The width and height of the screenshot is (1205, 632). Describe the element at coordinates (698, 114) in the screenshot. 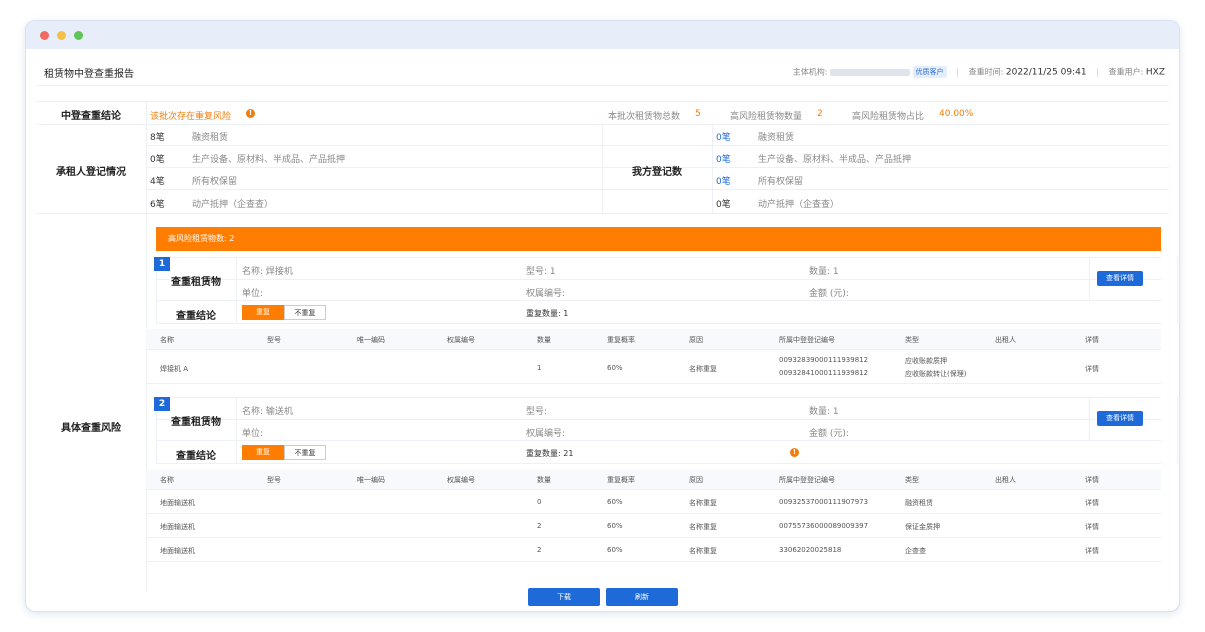

I see `total-value: 5` at that location.